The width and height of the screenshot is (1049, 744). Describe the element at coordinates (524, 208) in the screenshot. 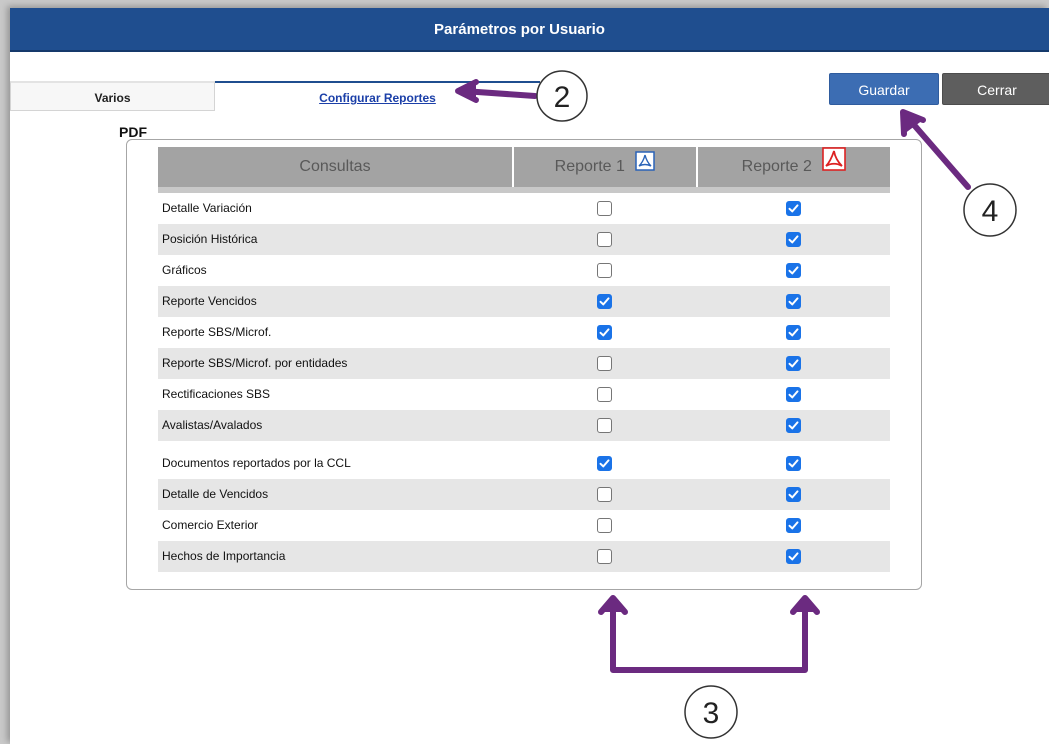

I see `table-row: Detalle Variación` at that location.